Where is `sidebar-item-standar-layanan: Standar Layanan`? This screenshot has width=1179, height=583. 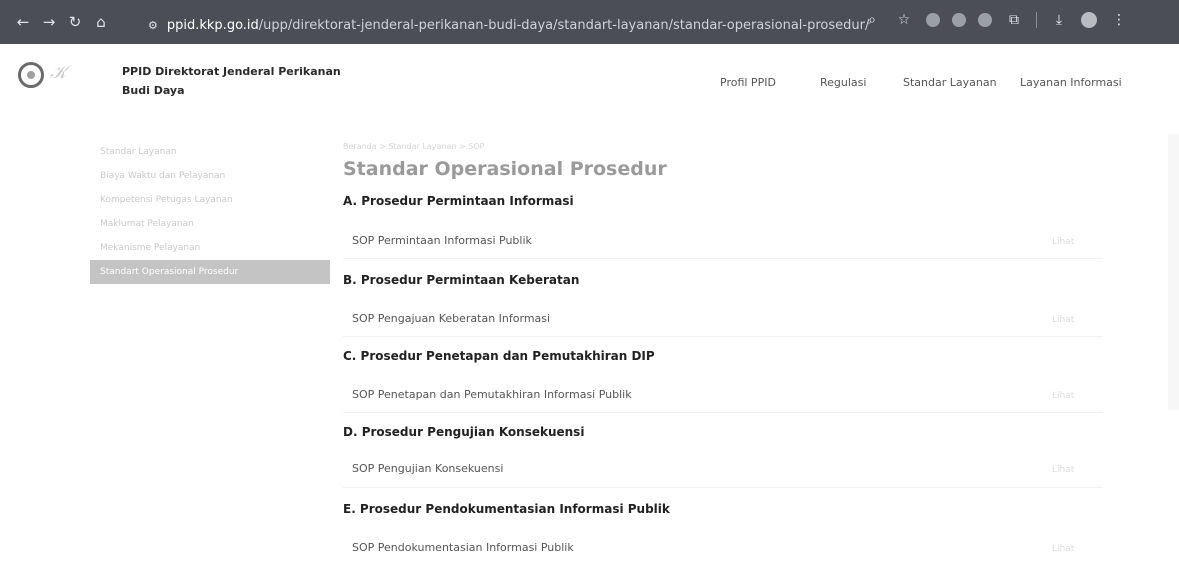 sidebar-item-standar-layanan: Standar Layanan is located at coordinates (210, 152).